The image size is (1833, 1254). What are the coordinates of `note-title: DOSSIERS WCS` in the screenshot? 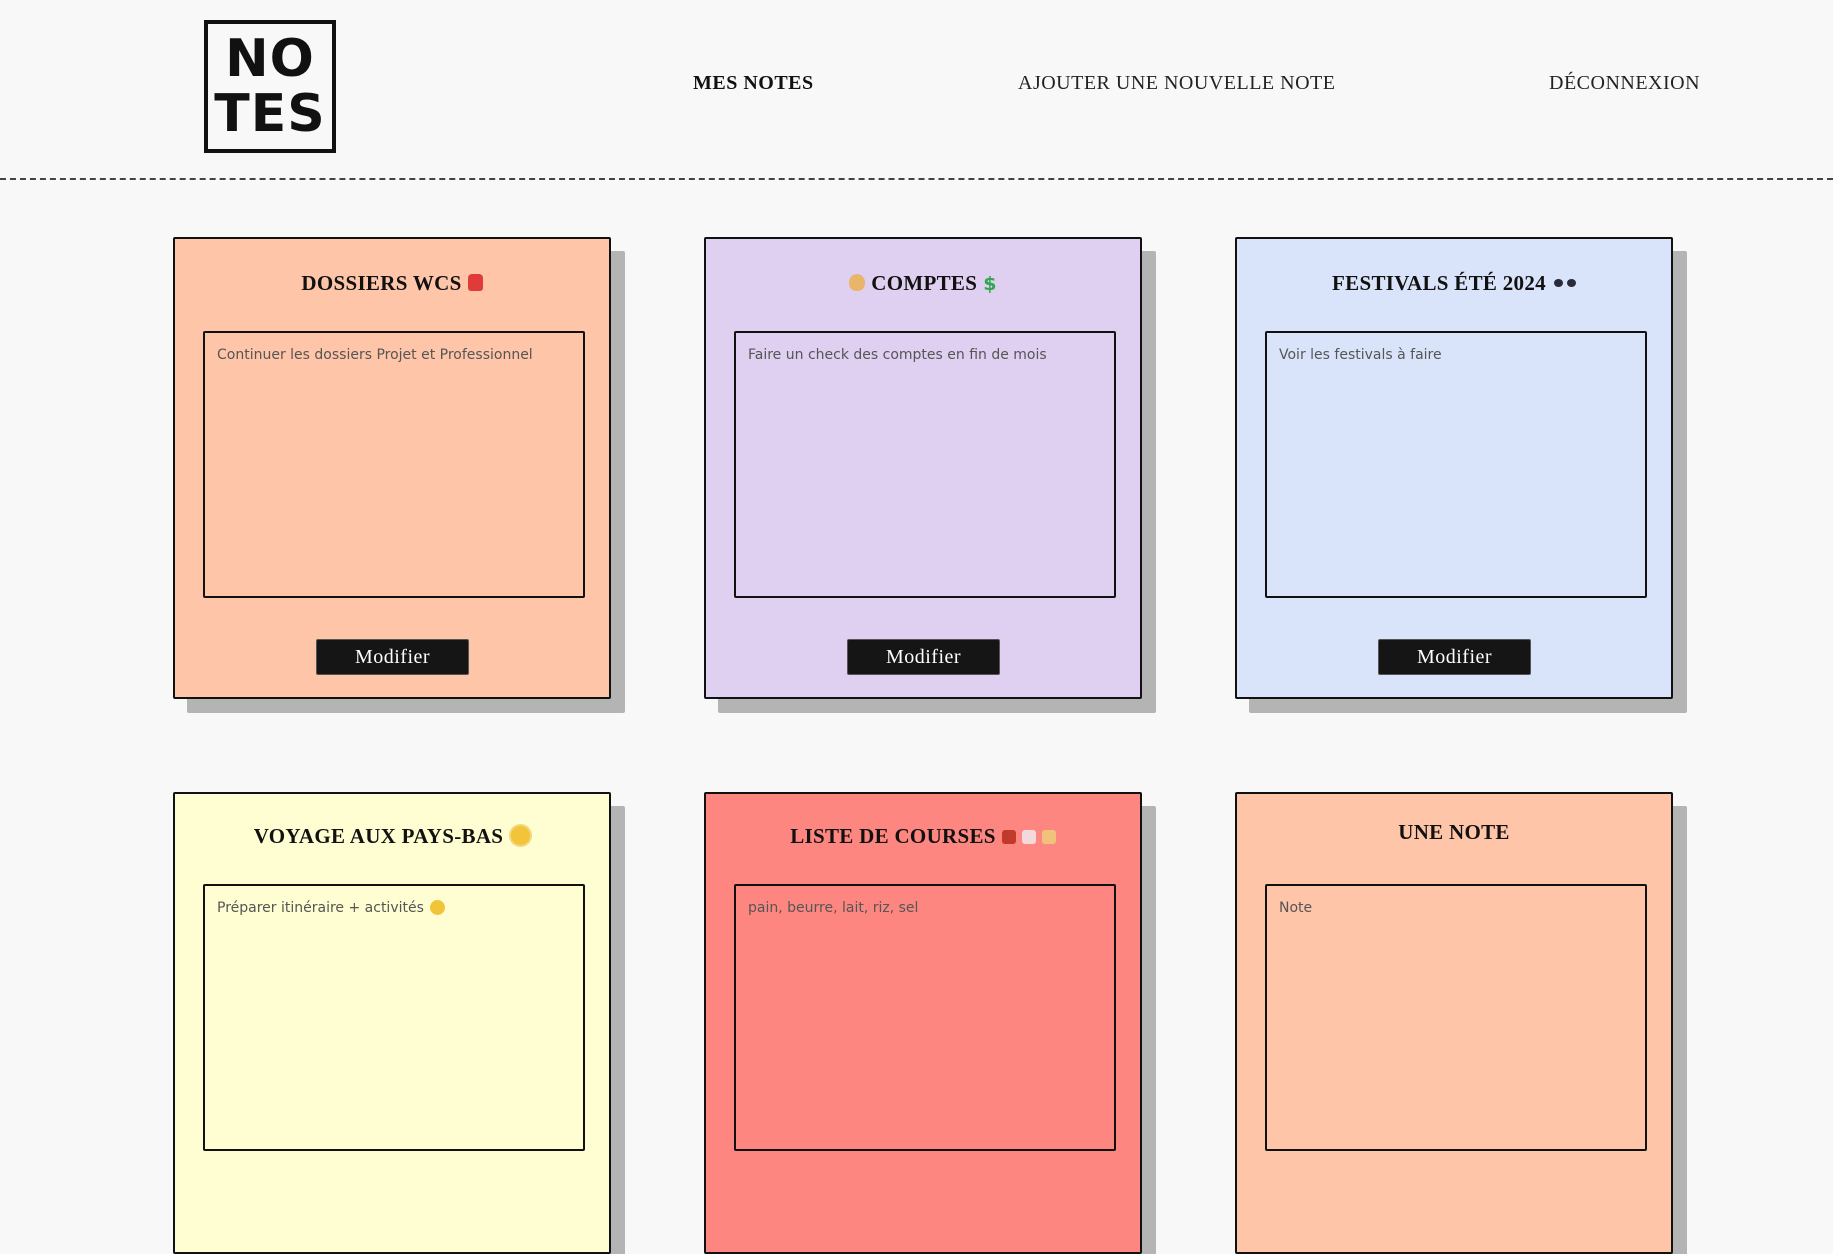 It's located at (392, 283).